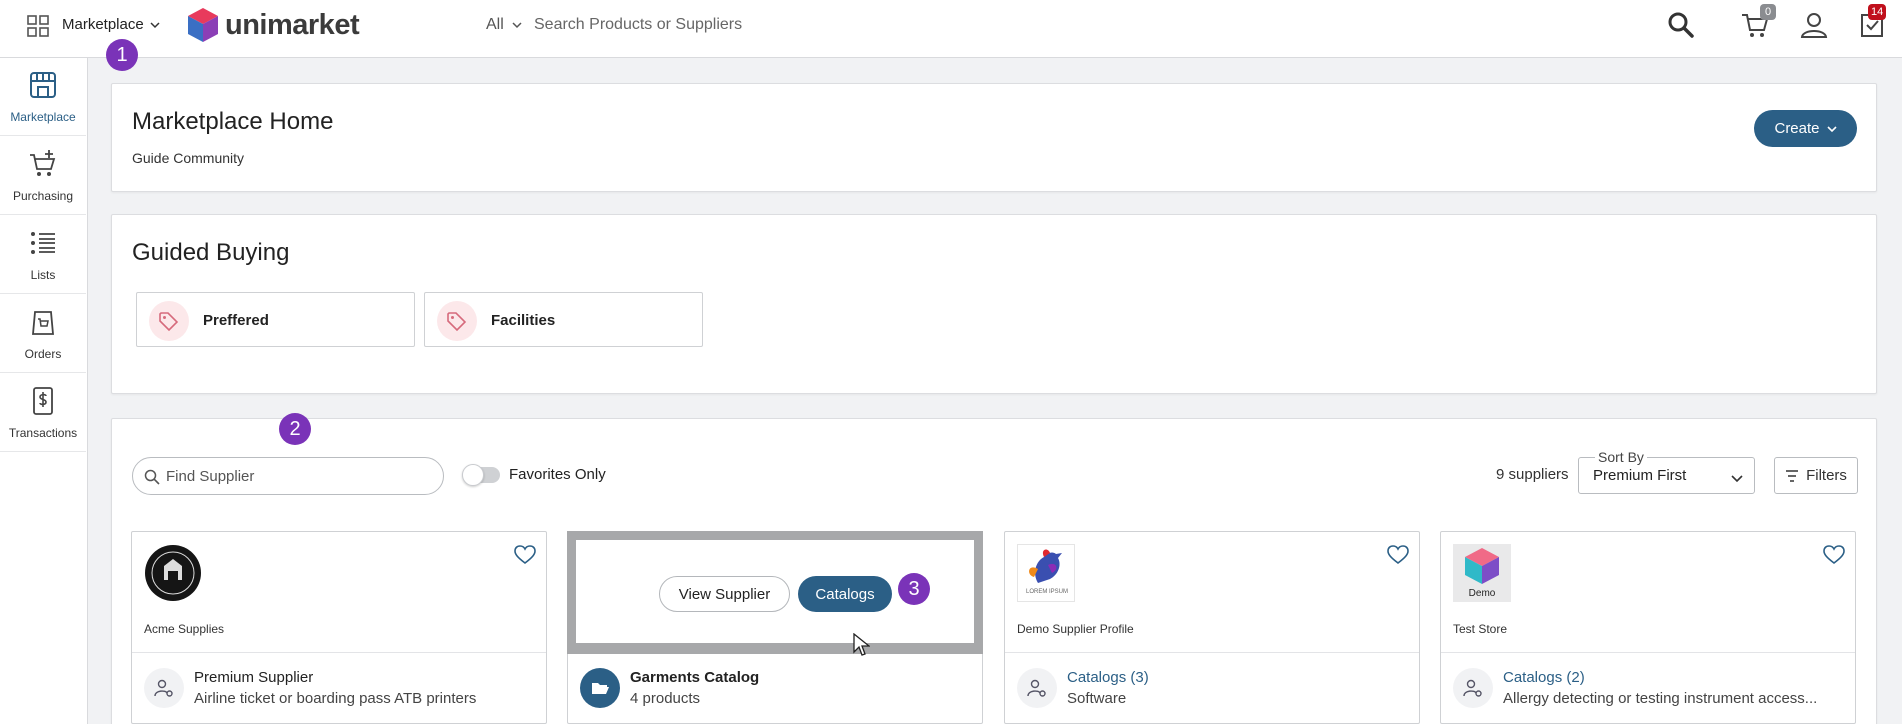 This screenshot has height=724, width=1902. I want to click on rooster-logo-icon, so click(1045, 566).